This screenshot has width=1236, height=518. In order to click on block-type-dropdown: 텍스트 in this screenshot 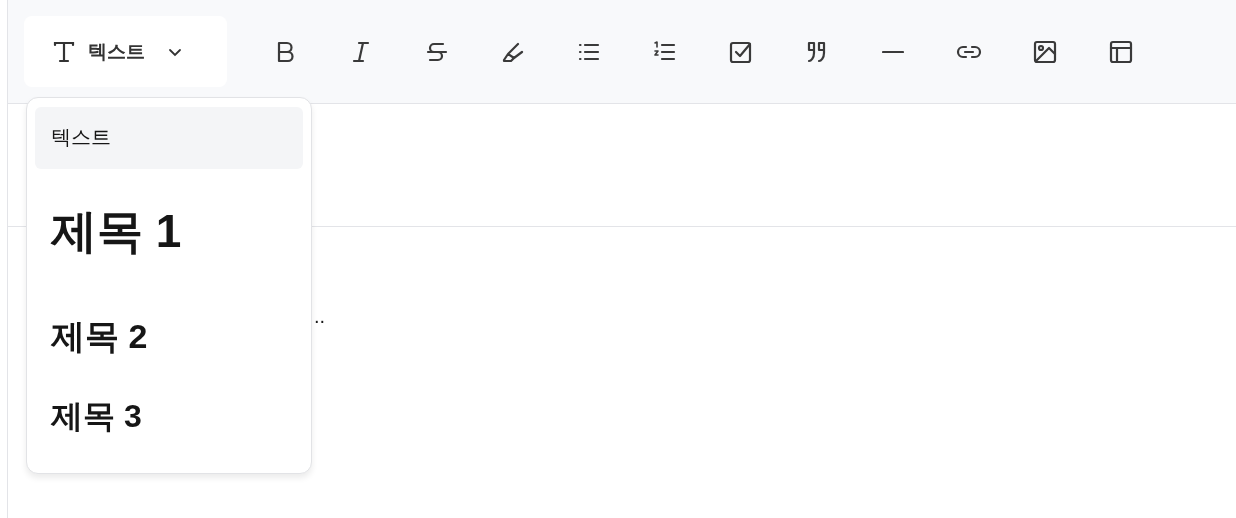, I will do `click(125, 51)`.